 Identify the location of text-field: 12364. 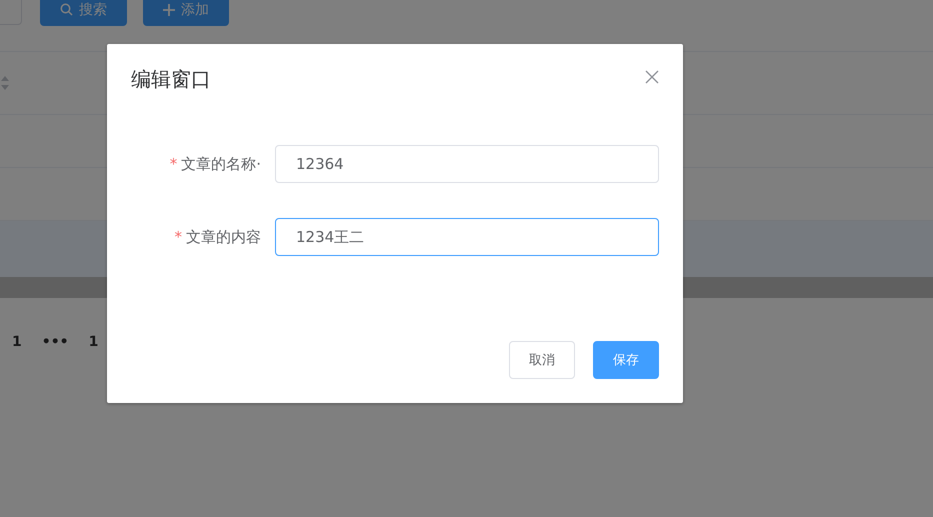
(467, 164).